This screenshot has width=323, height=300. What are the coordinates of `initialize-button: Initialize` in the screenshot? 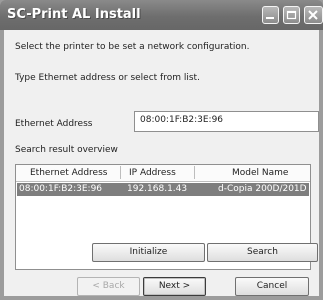 It's located at (148, 252).